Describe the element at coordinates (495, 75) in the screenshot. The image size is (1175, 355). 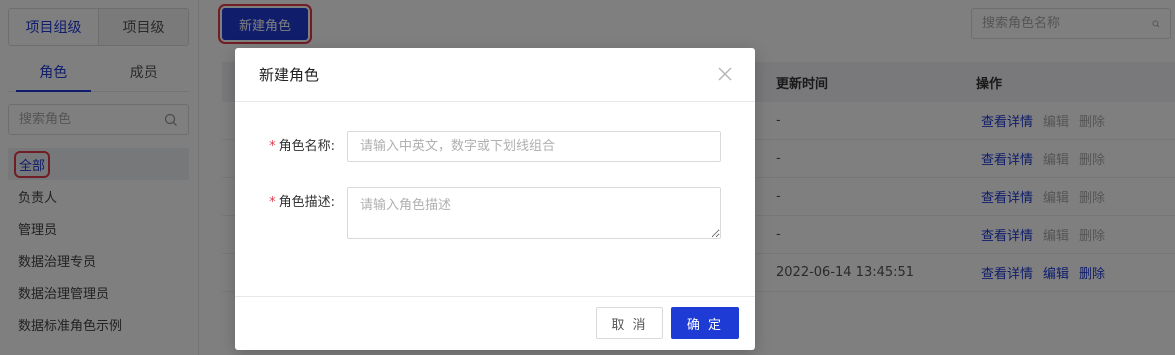
I see `dialog-header: 新建角色` at that location.